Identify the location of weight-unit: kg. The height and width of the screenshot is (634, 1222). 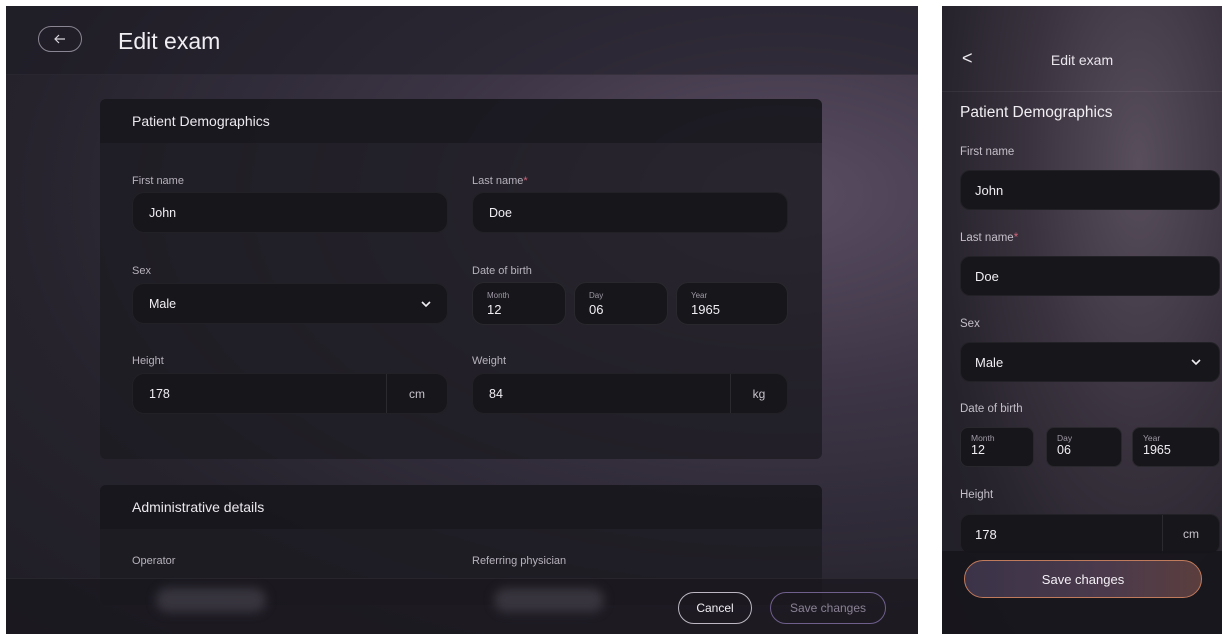
(758, 393).